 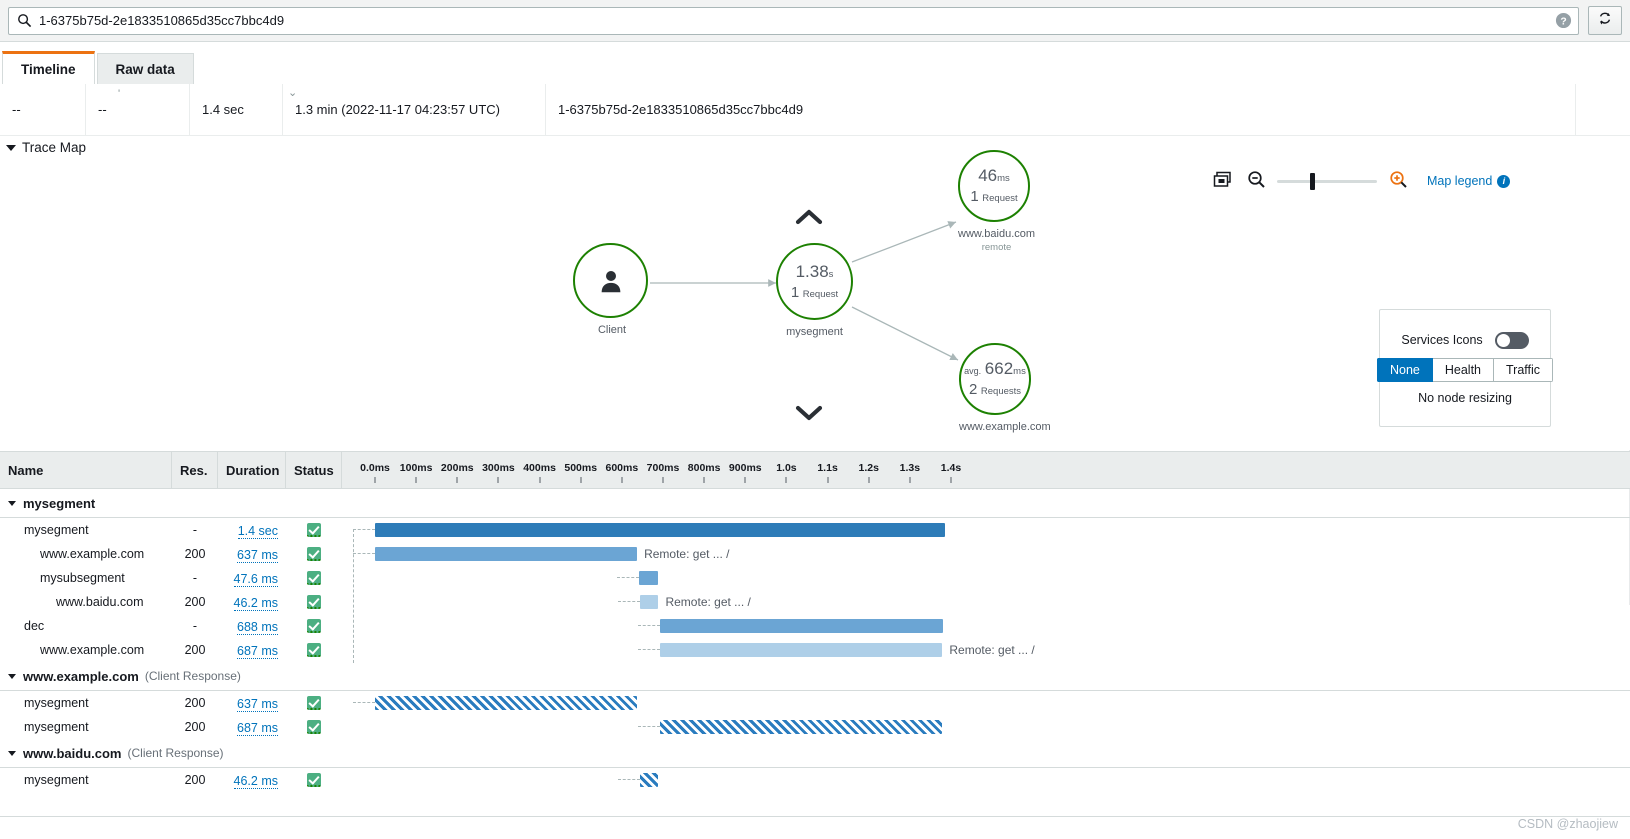 I want to click on row-duration: 637 ms, so click(x=252, y=555).